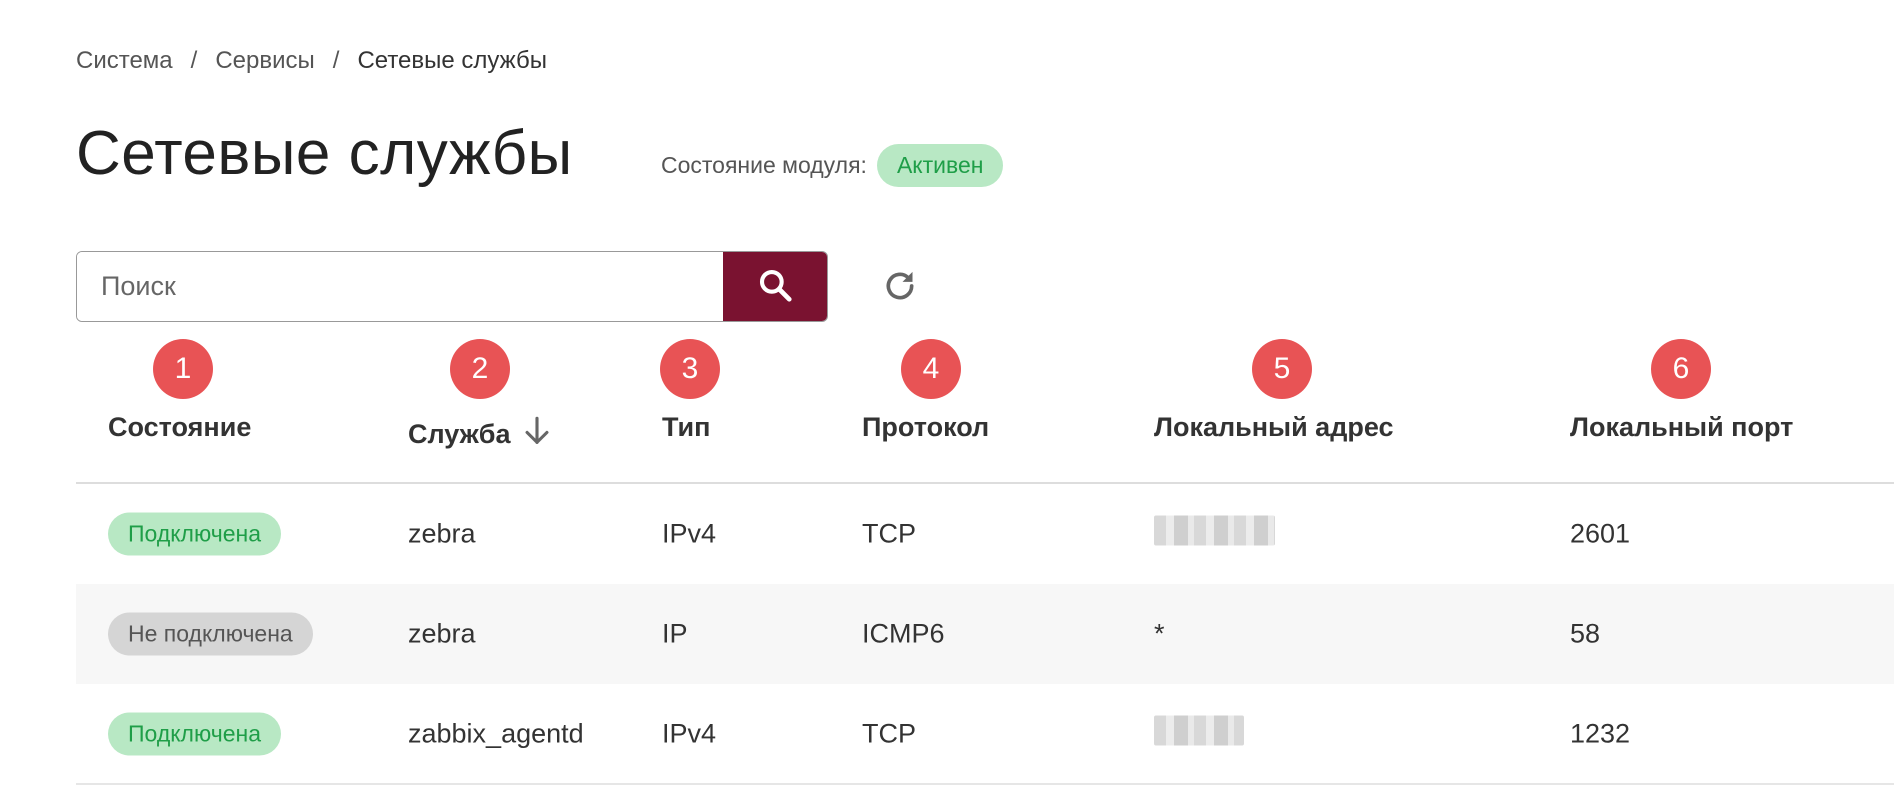 This screenshot has width=1894, height=786. I want to click on column-header-type: Тип, so click(686, 427).